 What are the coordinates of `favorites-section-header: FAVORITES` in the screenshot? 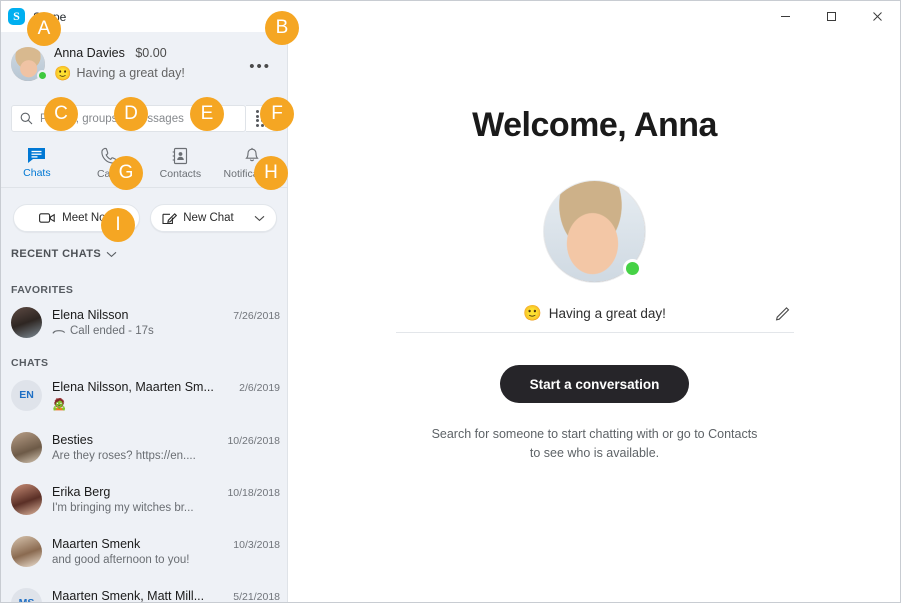 It's located at (42, 290).